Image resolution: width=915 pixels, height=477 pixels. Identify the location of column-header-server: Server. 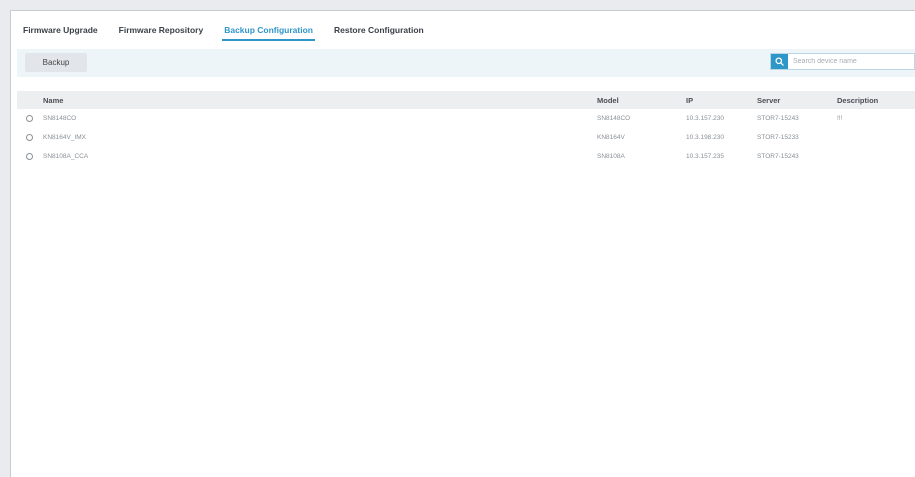
(768, 100).